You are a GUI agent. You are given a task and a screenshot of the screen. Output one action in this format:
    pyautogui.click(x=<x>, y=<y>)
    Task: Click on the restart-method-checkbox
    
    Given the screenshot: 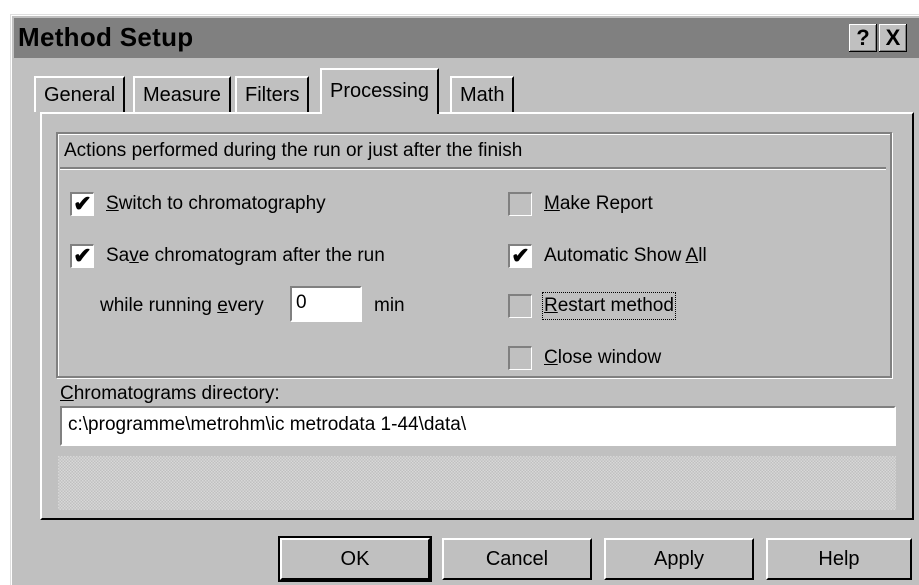 What is the action you would take?
    pyautogui.click(x=520, y=306)
    